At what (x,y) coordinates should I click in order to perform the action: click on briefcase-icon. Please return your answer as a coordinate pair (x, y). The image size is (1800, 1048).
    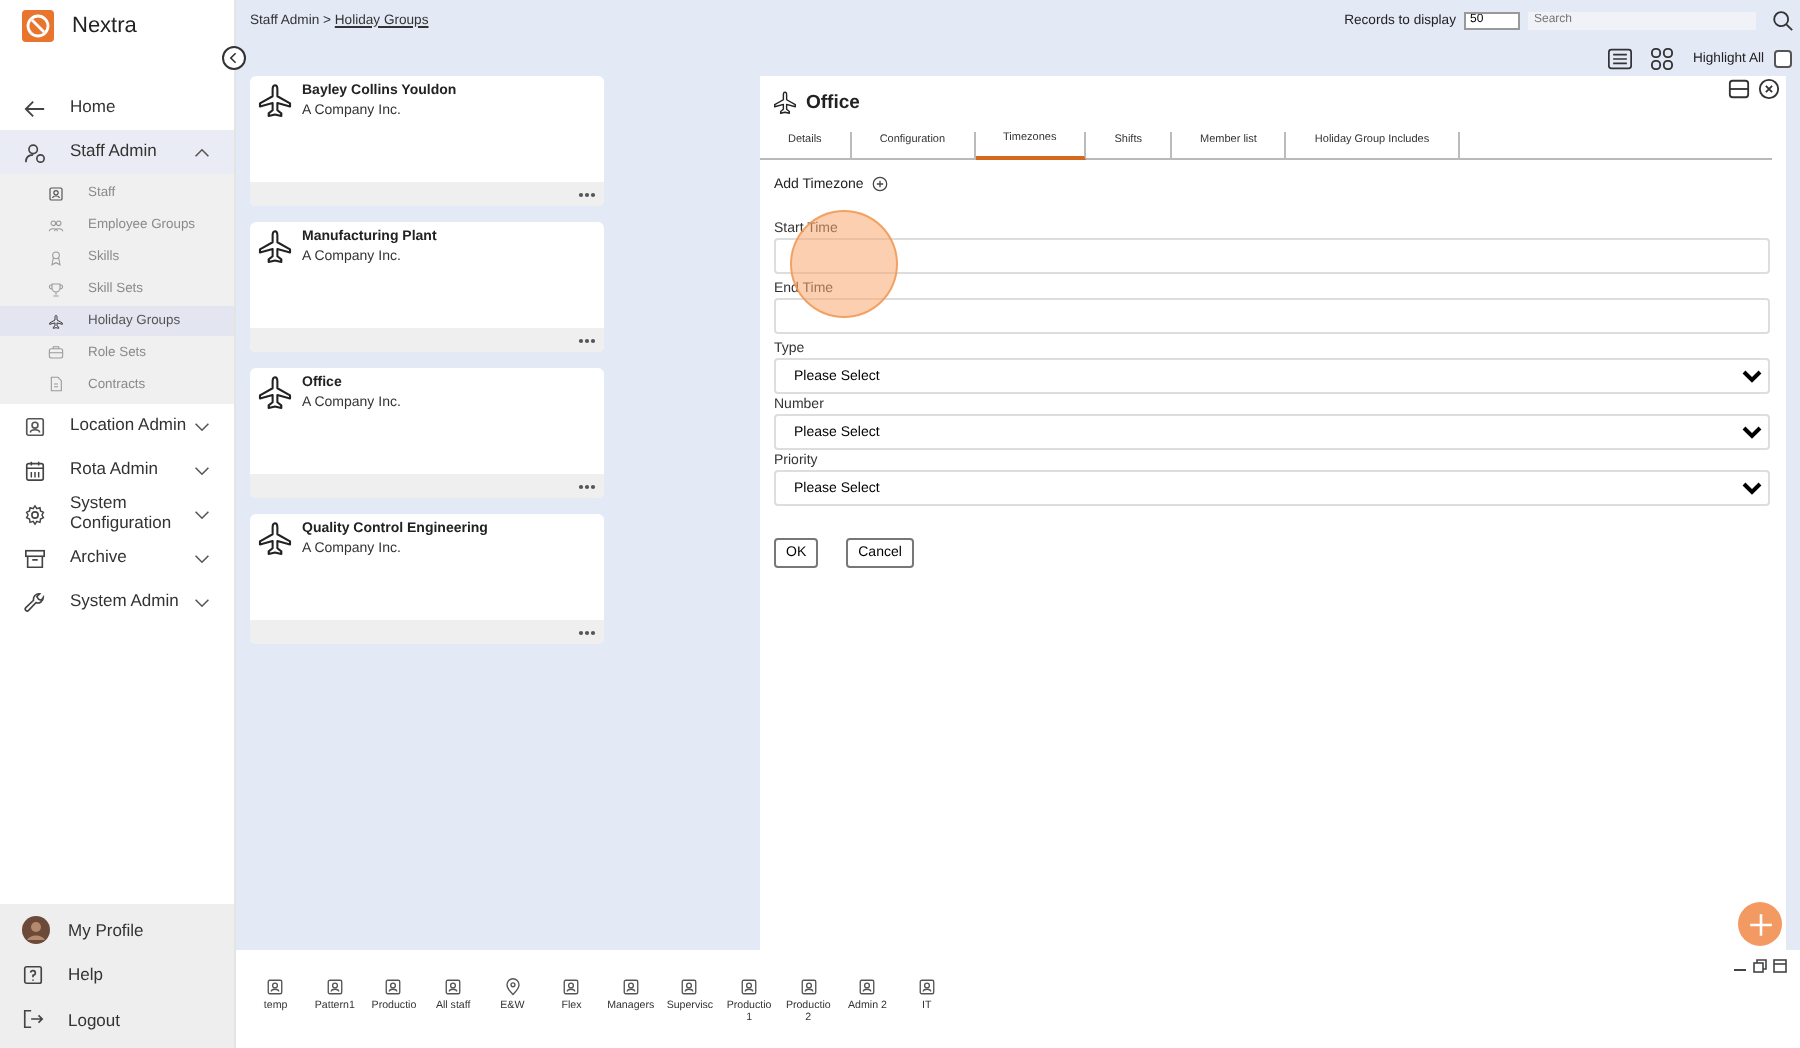
    Looking at the image, I should click on (56, 352).